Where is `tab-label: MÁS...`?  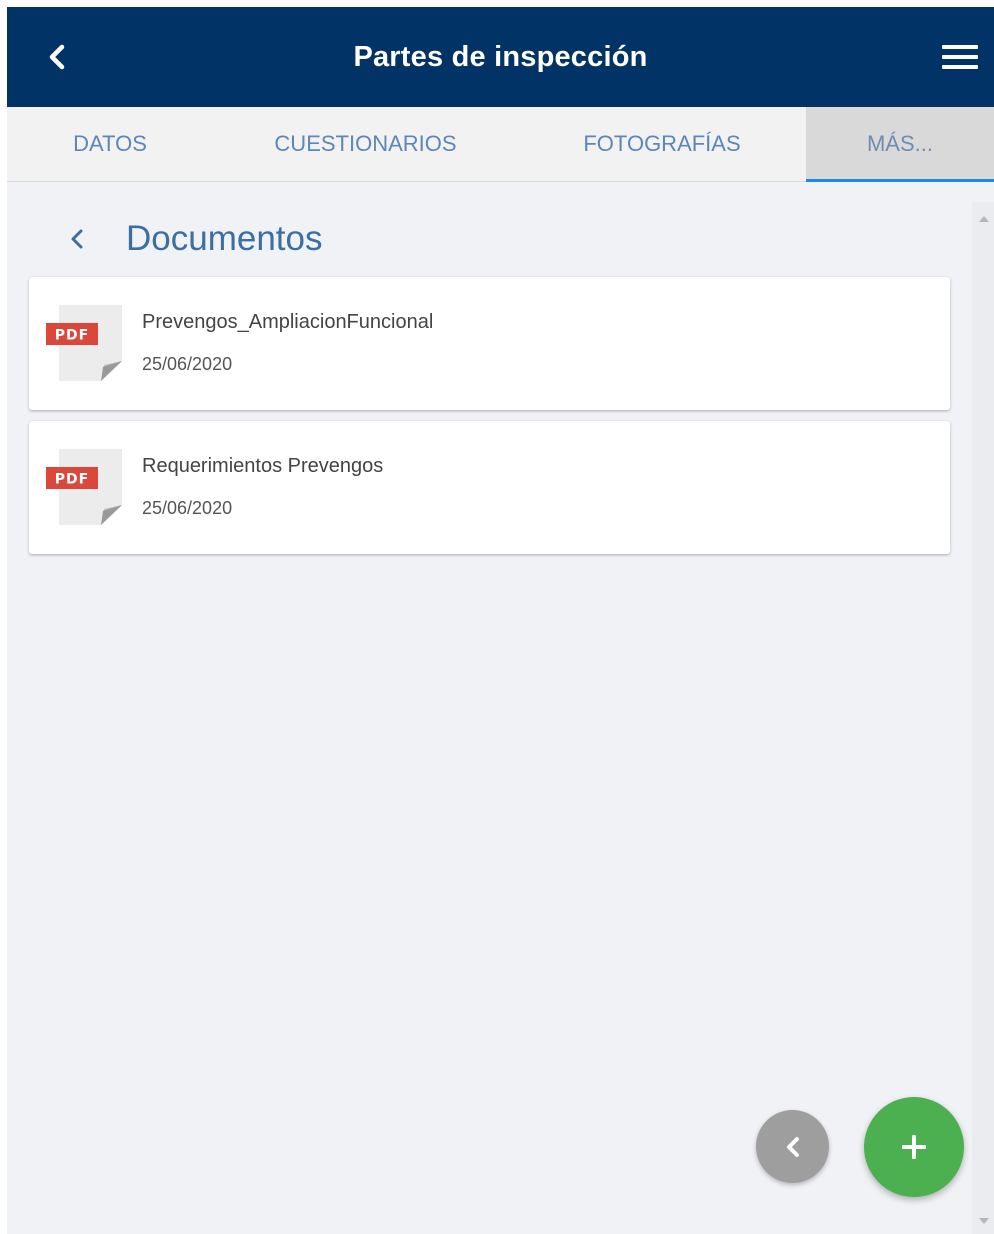
tab-label: MÁS... is located at coordinates (899, 143).